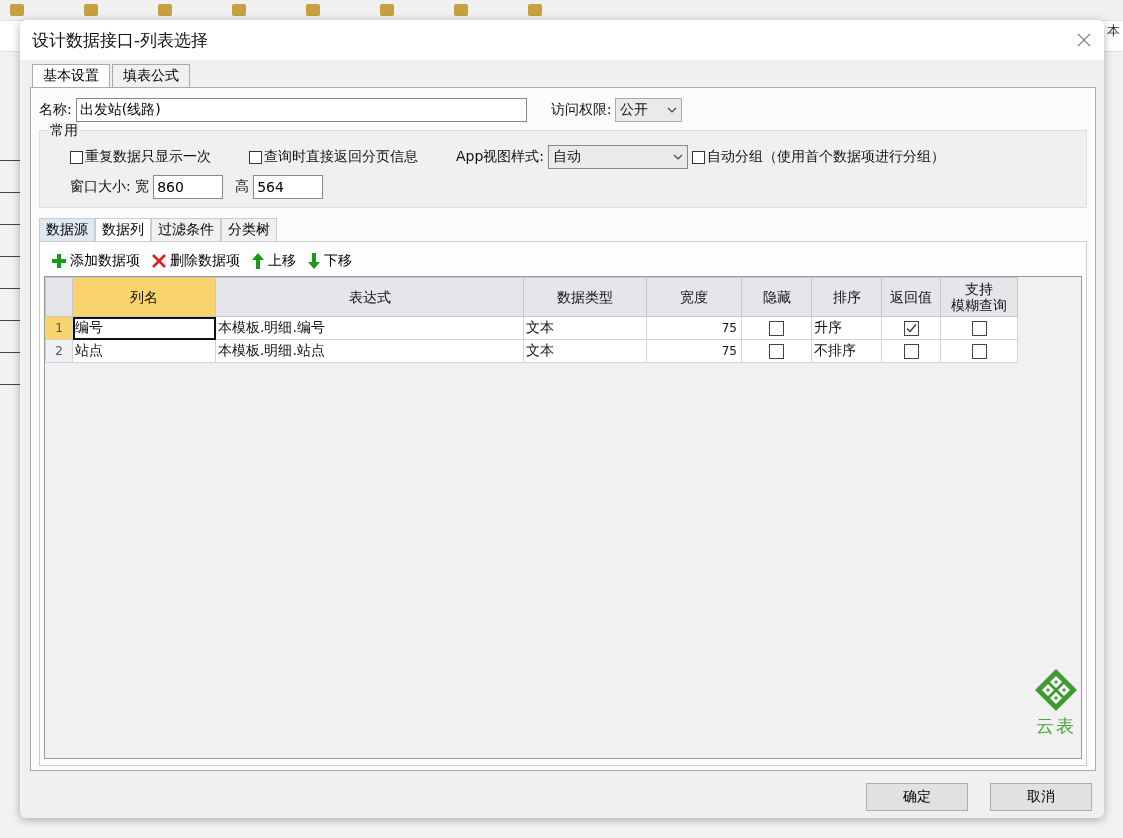 This screenshot has width=1123, height=838. I want to click on checkbox-label: 自动分组（使用首个数据项进行分组）, so click(826, 157).